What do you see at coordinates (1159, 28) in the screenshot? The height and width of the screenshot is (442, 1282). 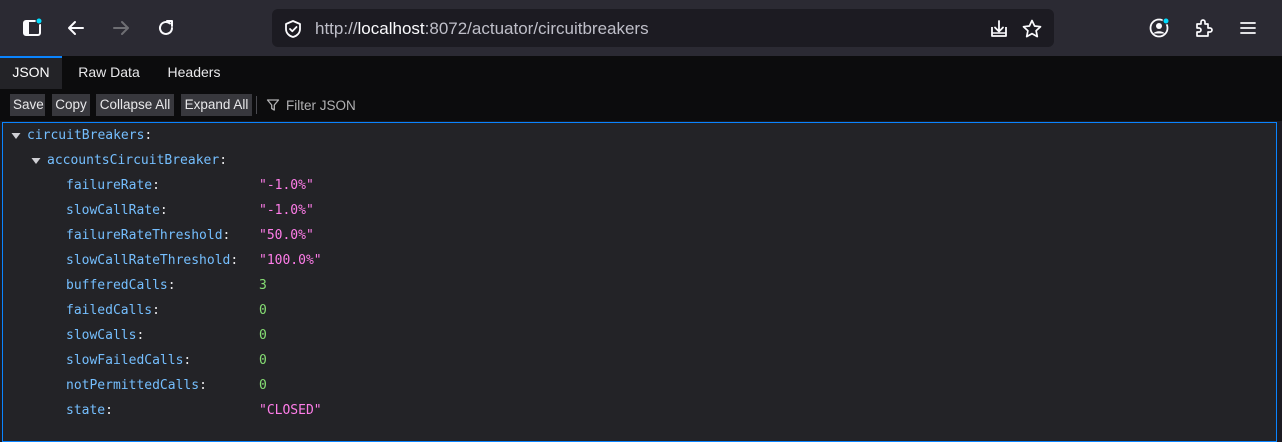 I see `account-icon` at bounding box center [1159, 28].